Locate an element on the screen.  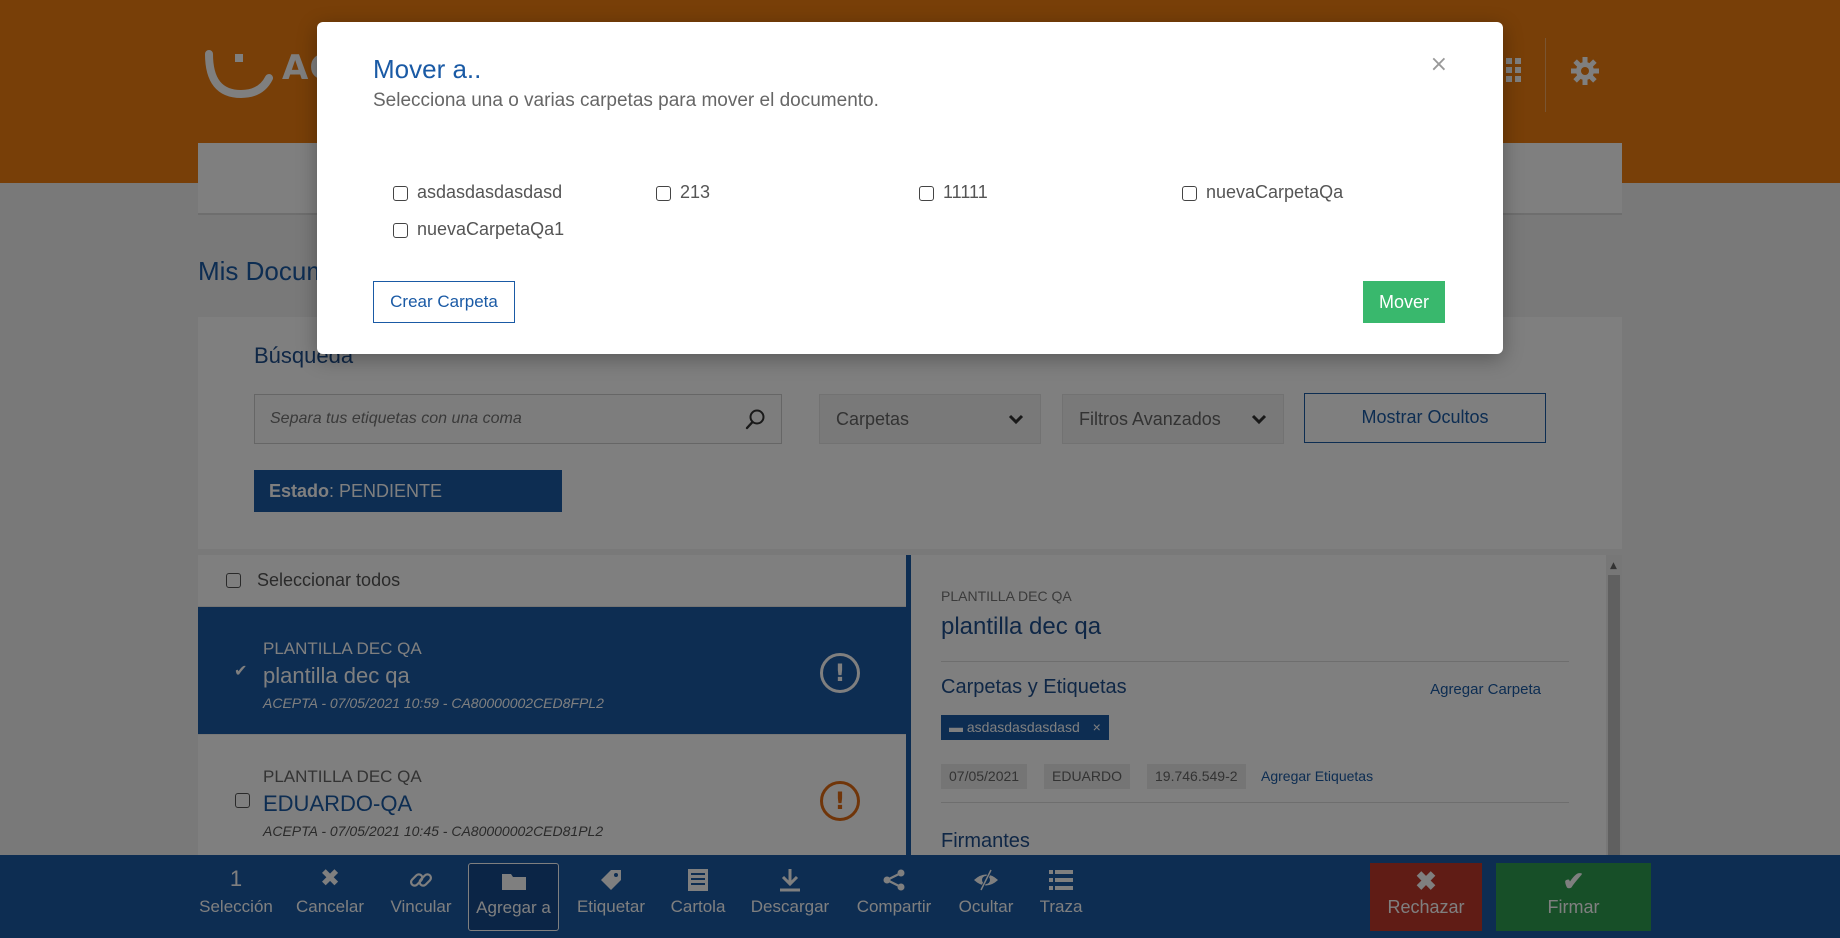
folder-option-label: nuevaCarpetaQa is located at coordinates (1275, 192).